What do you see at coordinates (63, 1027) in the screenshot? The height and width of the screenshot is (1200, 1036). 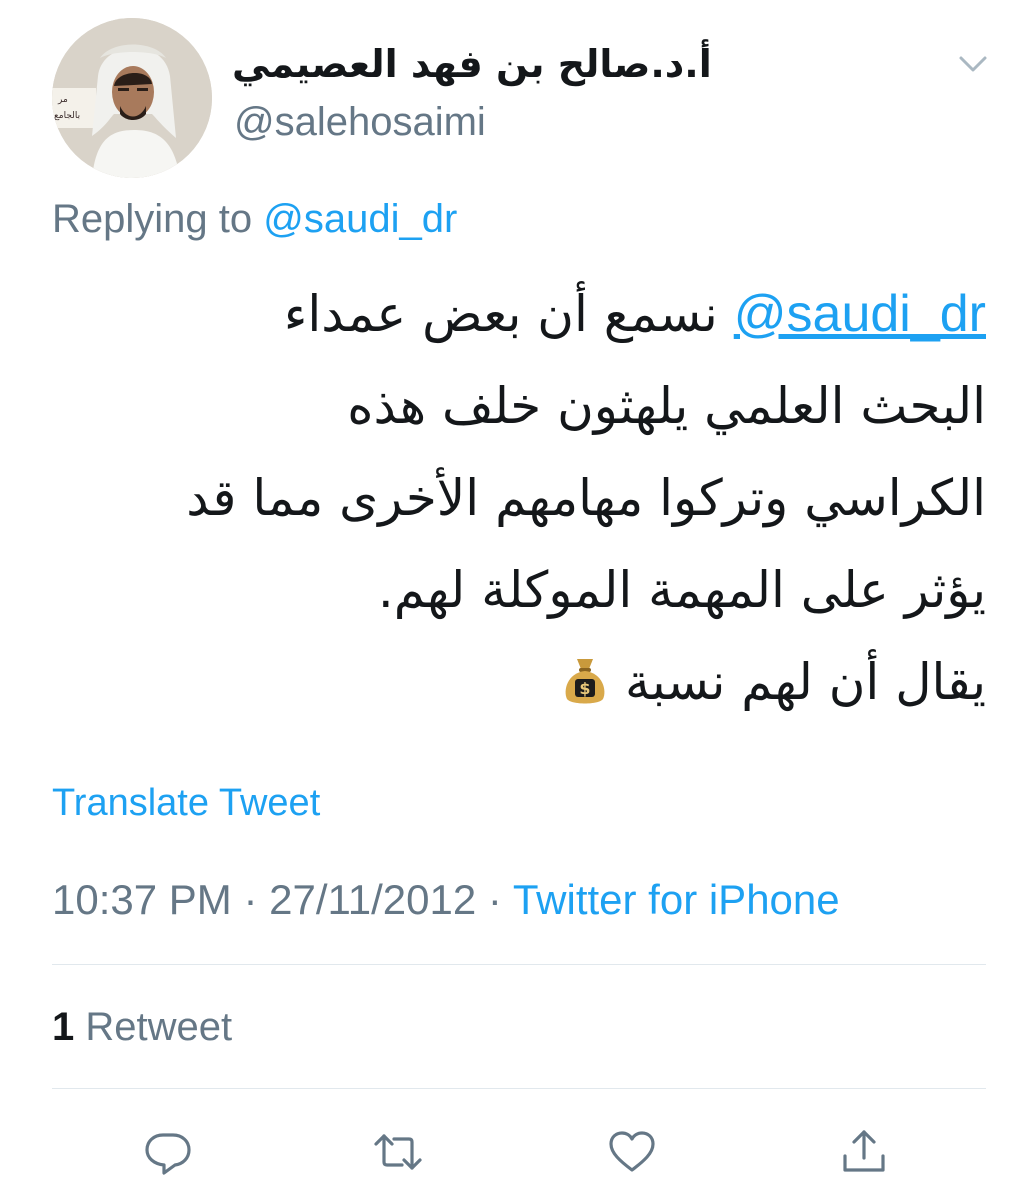 I see `retweet-count: 1` at bounding box center [63, 1027].